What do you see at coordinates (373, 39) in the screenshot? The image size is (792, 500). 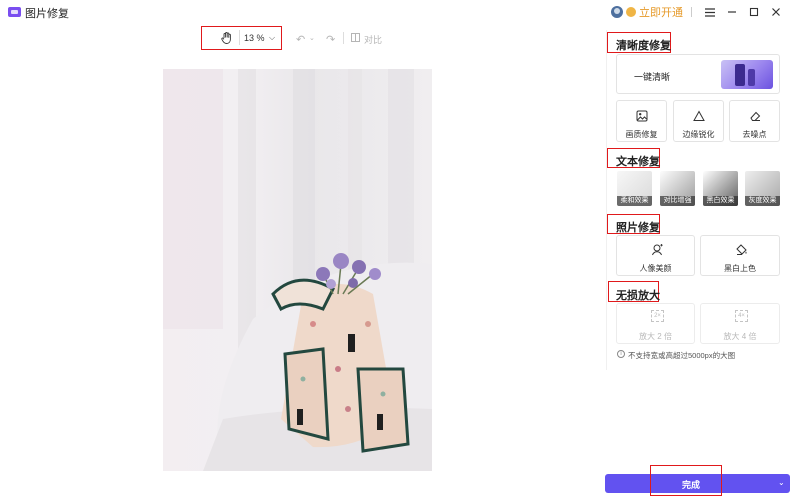 I see `compare-button: 对比` at bounding box center [373, 39].